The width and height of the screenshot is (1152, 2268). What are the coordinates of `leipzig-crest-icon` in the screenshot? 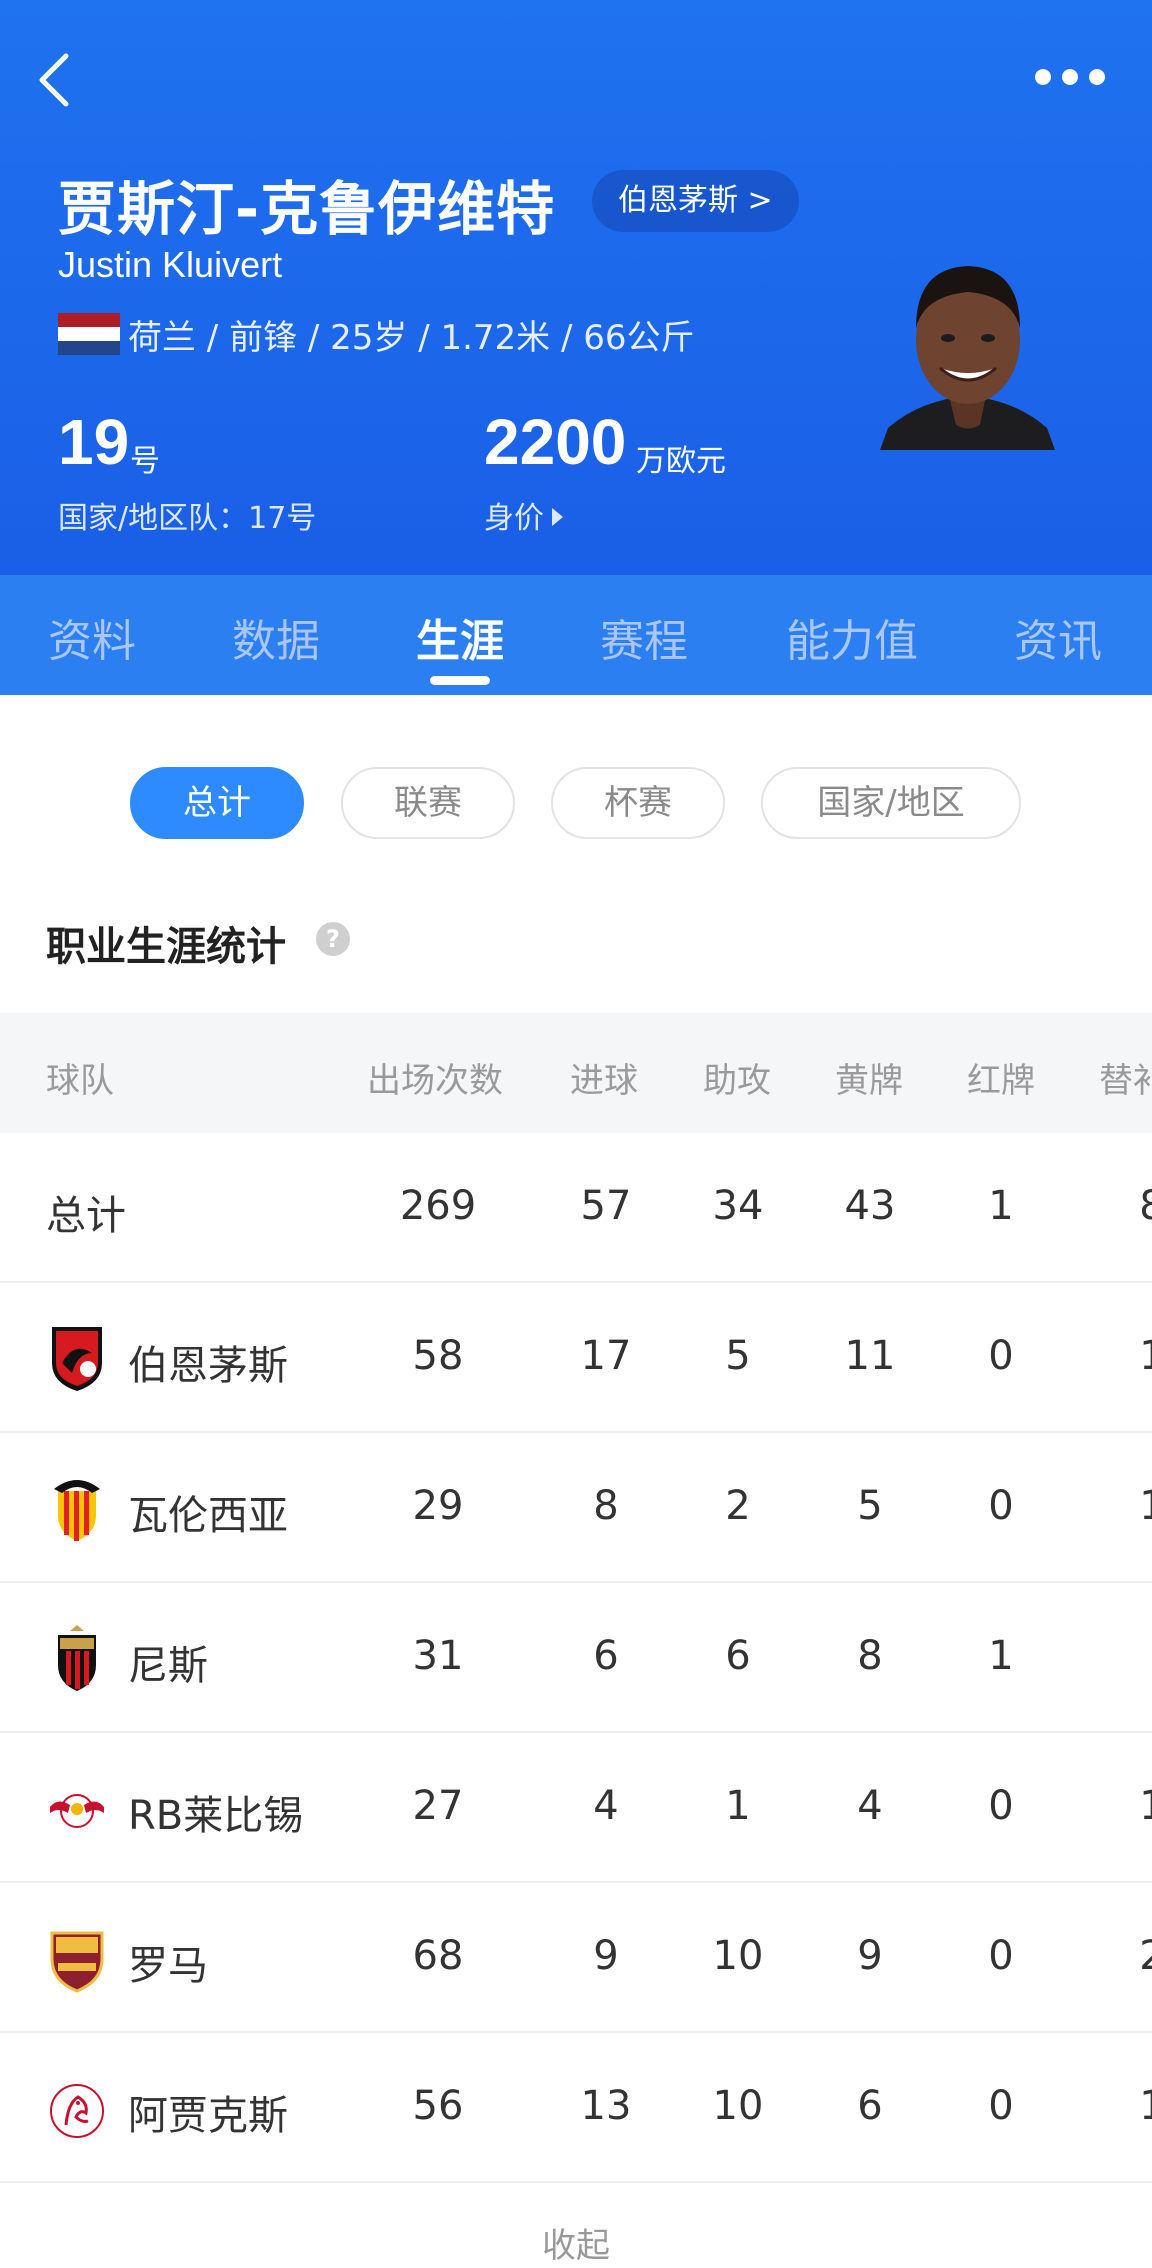 It's located at (77, 1811).